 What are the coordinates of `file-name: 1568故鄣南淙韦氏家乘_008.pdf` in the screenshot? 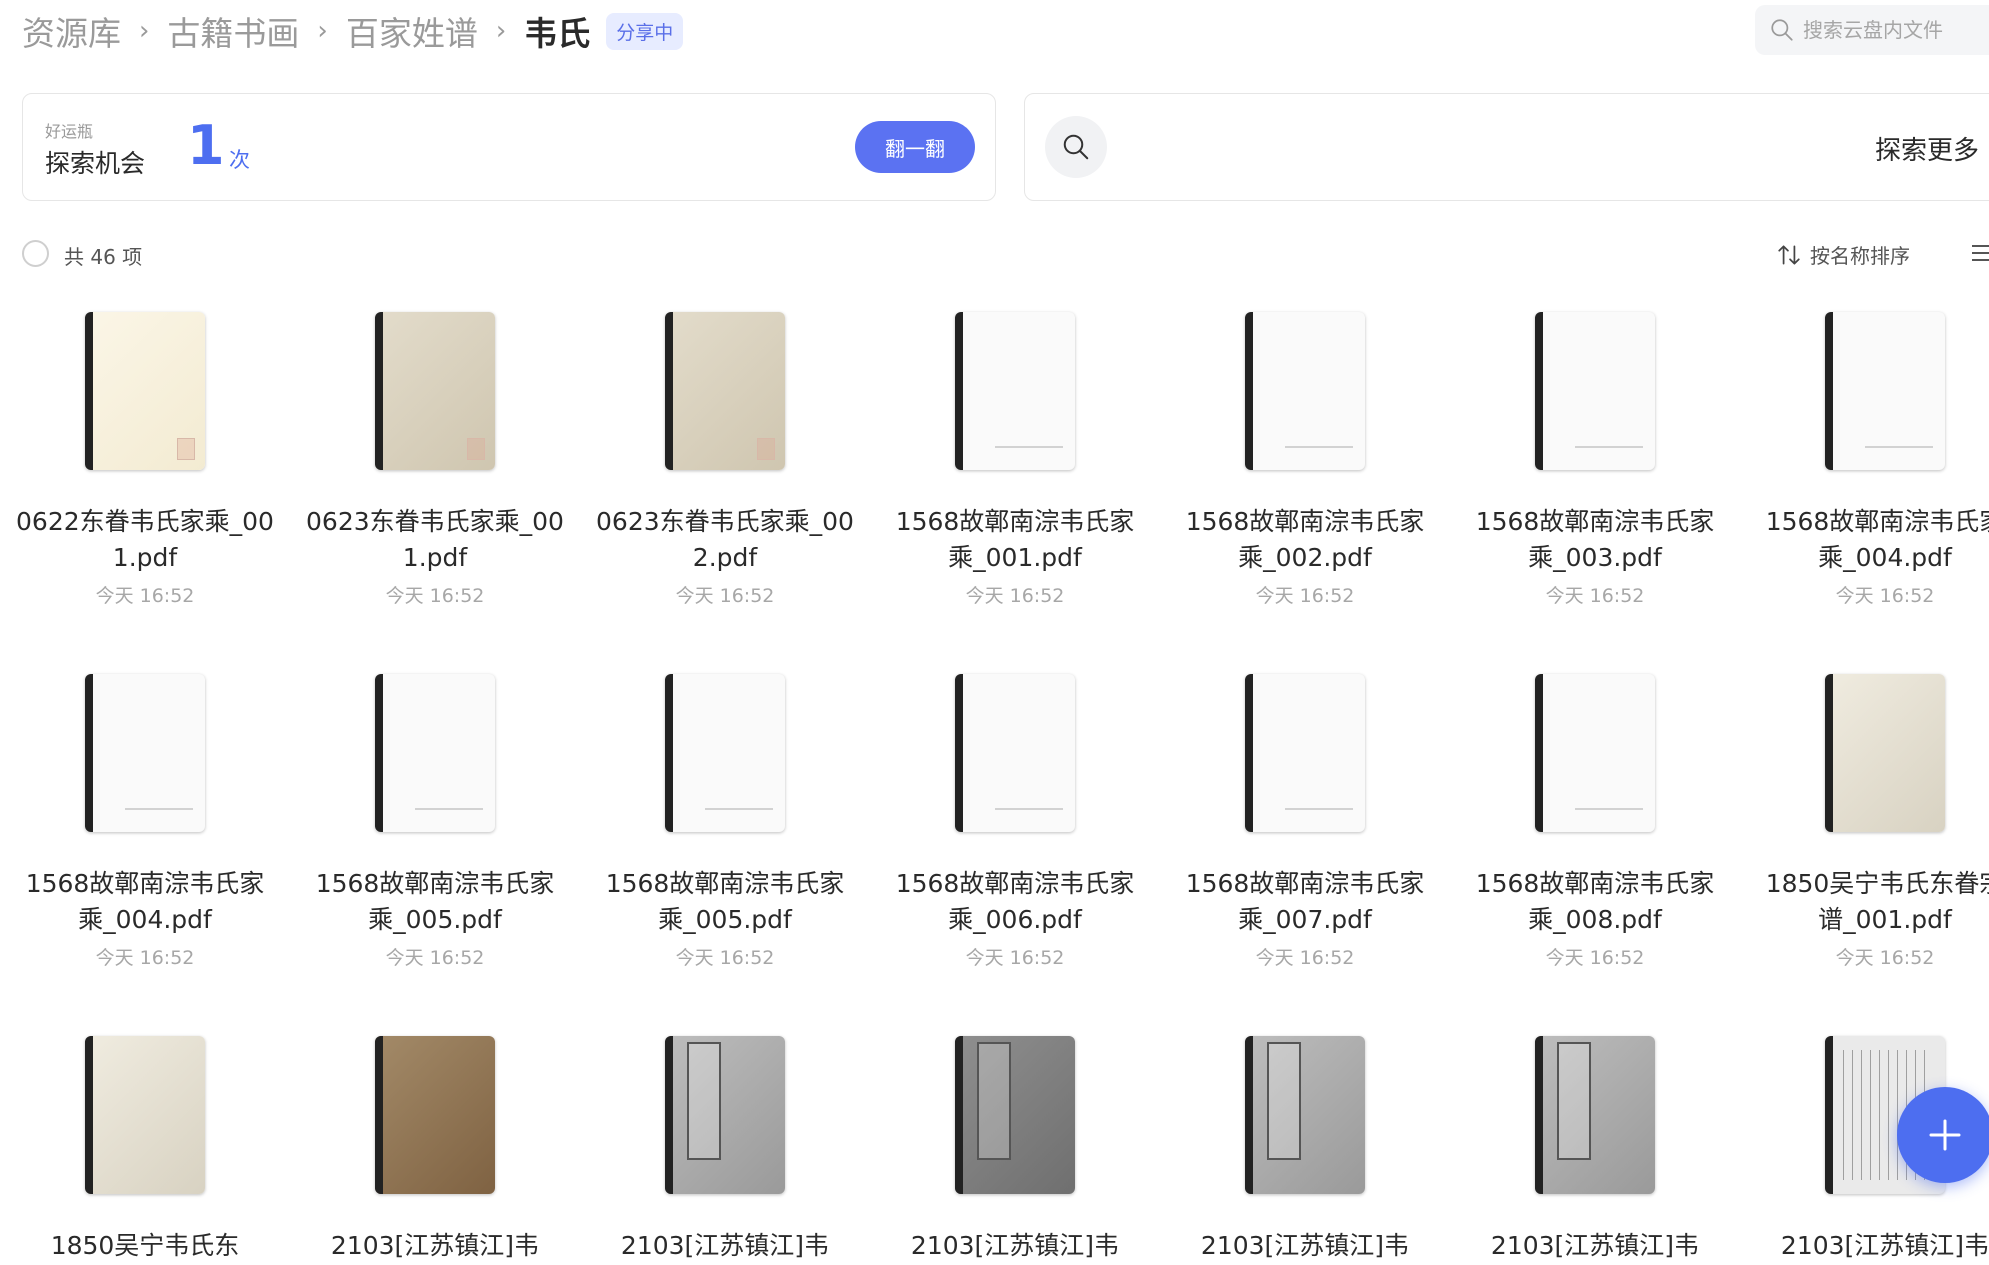 It's located at (1595, 902).